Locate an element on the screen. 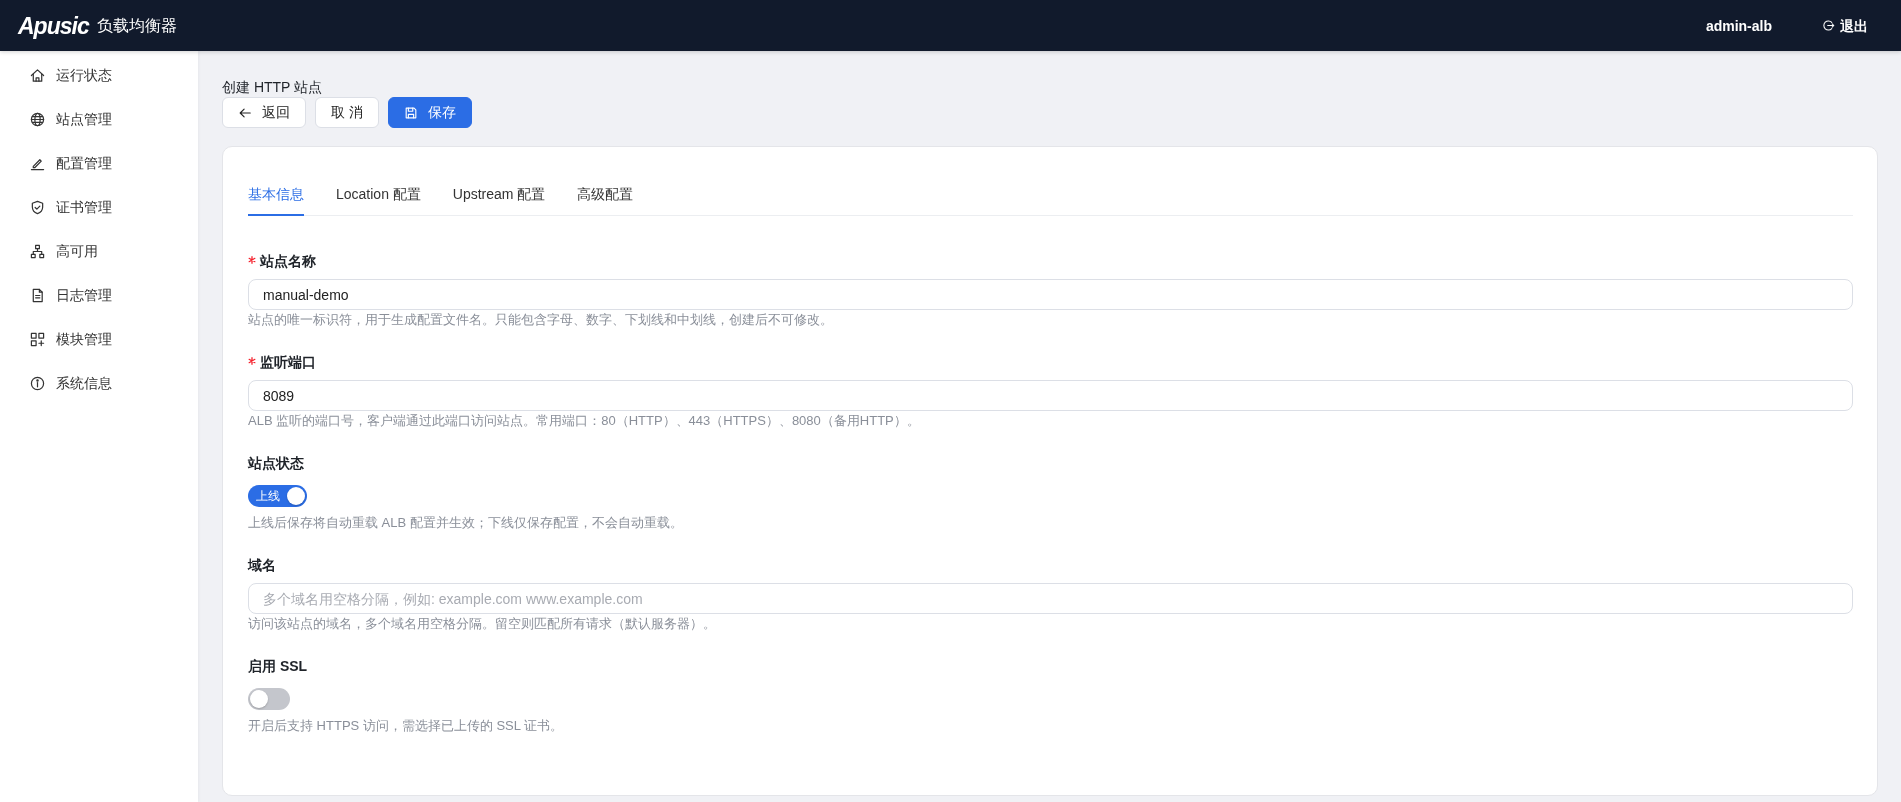 This screenshot has width=1901, height=802. sidebar-item: 站点管理 is located at coordinates (99, 119).